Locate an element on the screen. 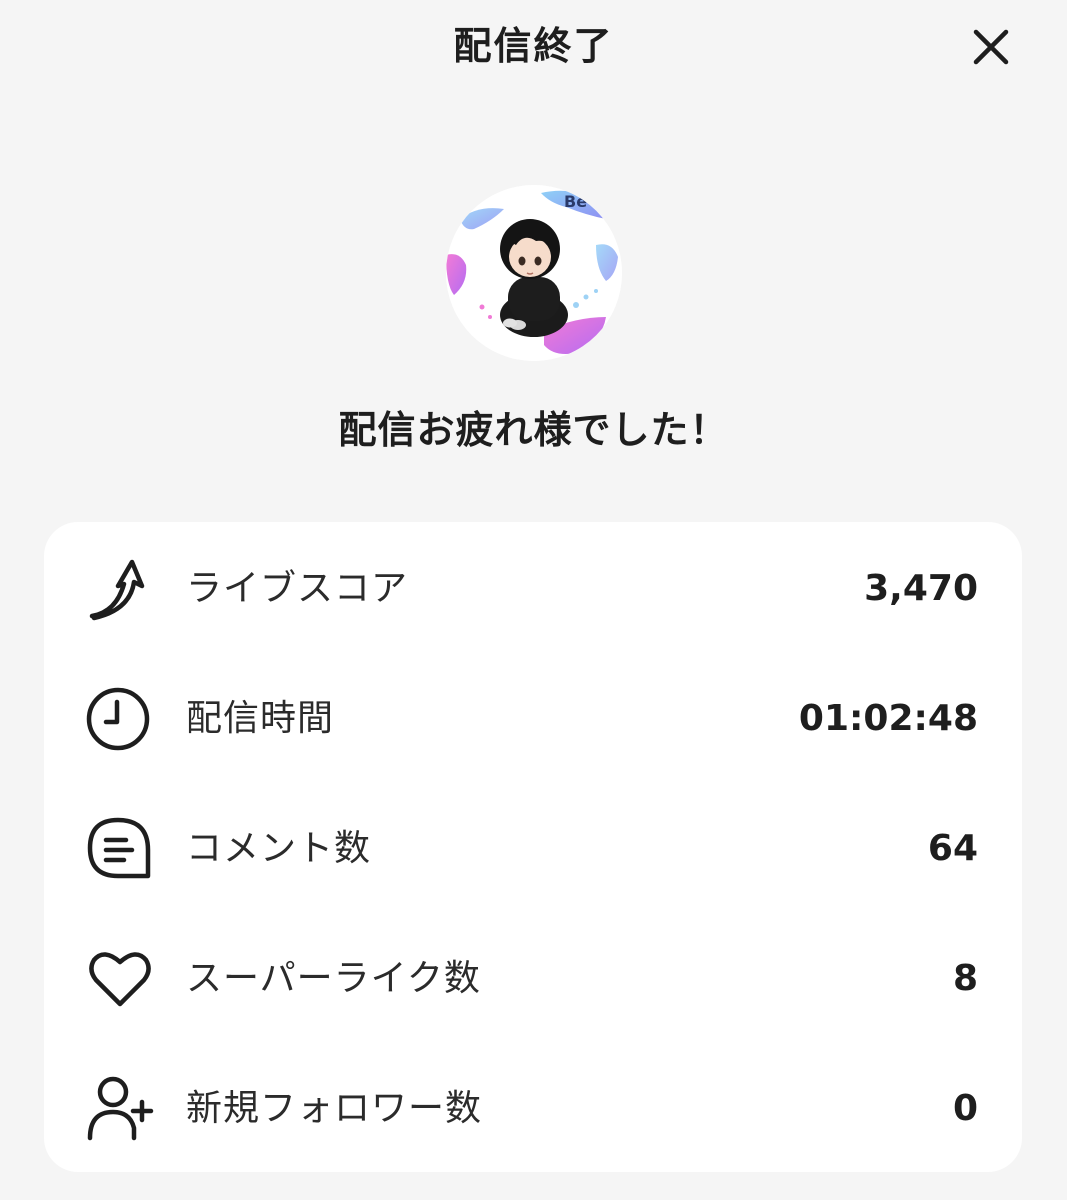 This screenshot has width=1067, height=1200. avatar: Be is located at coordinates (534, 273).